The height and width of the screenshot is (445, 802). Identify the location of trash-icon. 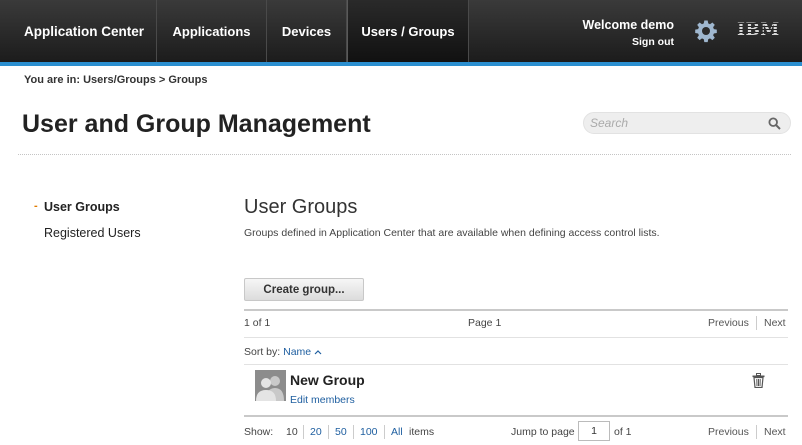
(758, 380).